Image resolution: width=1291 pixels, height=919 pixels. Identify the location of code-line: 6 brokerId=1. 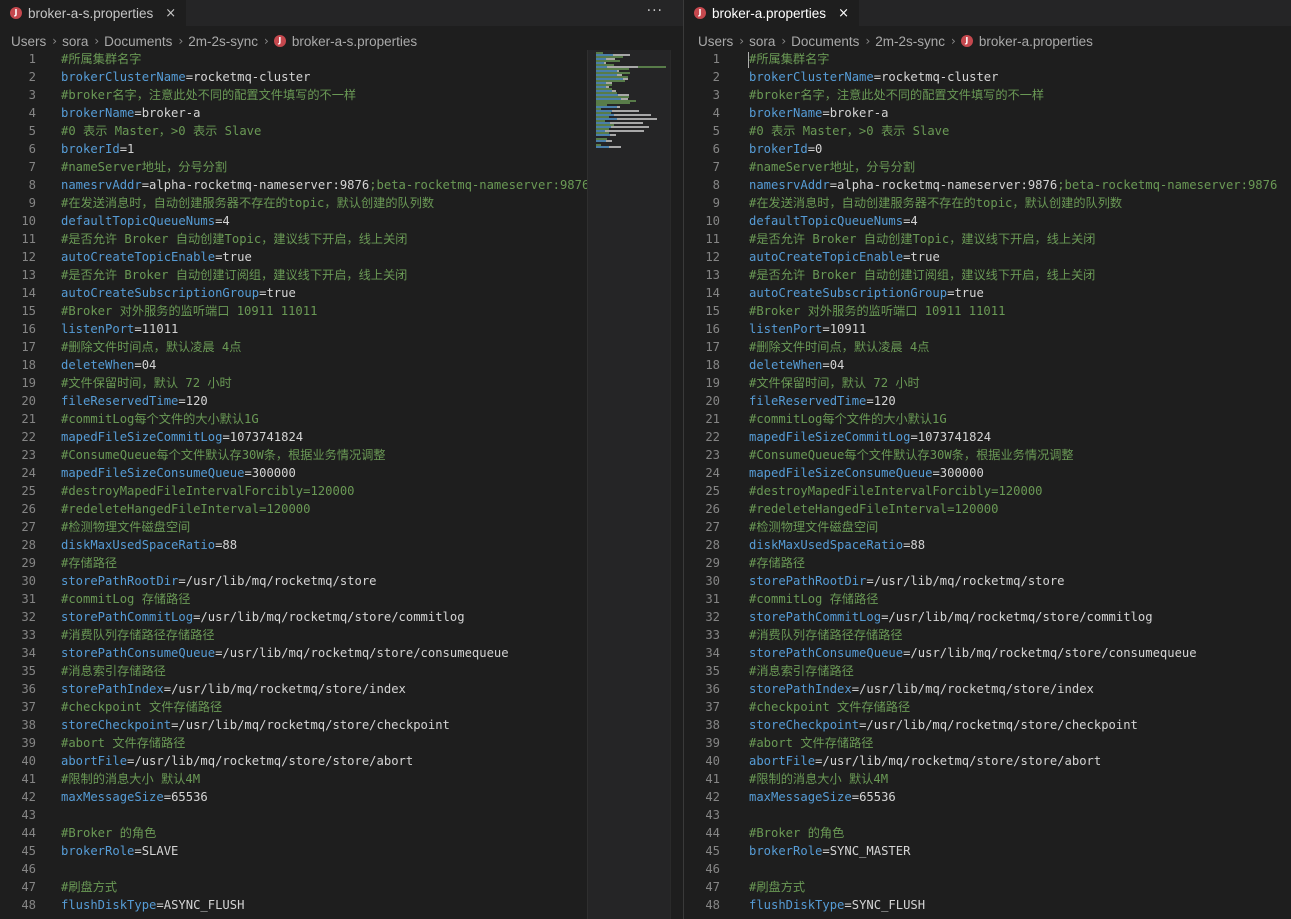
(341, 149).